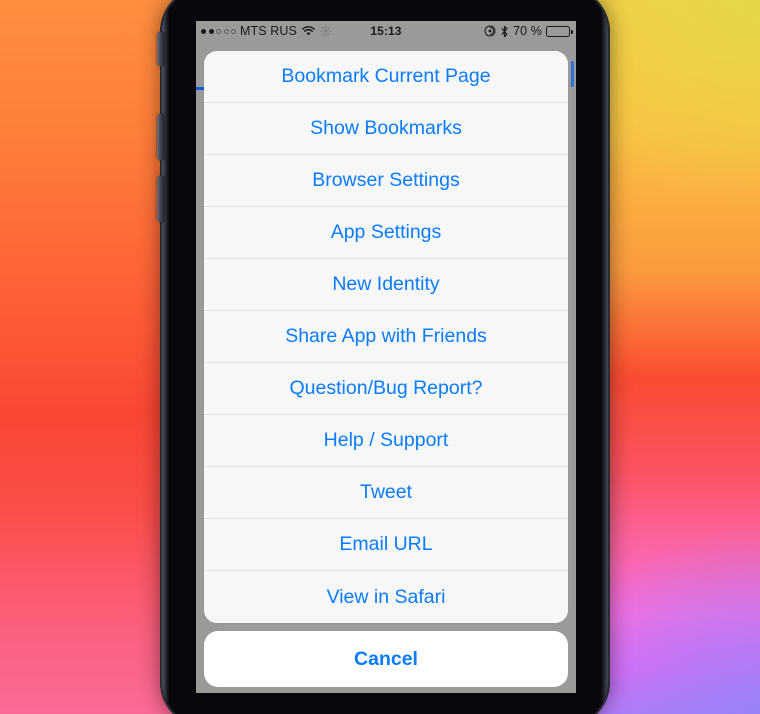 This screenshot has width=760, height=714. I want to click on action-share-app-with-friends: Share App with Friends, so click(386, 337).